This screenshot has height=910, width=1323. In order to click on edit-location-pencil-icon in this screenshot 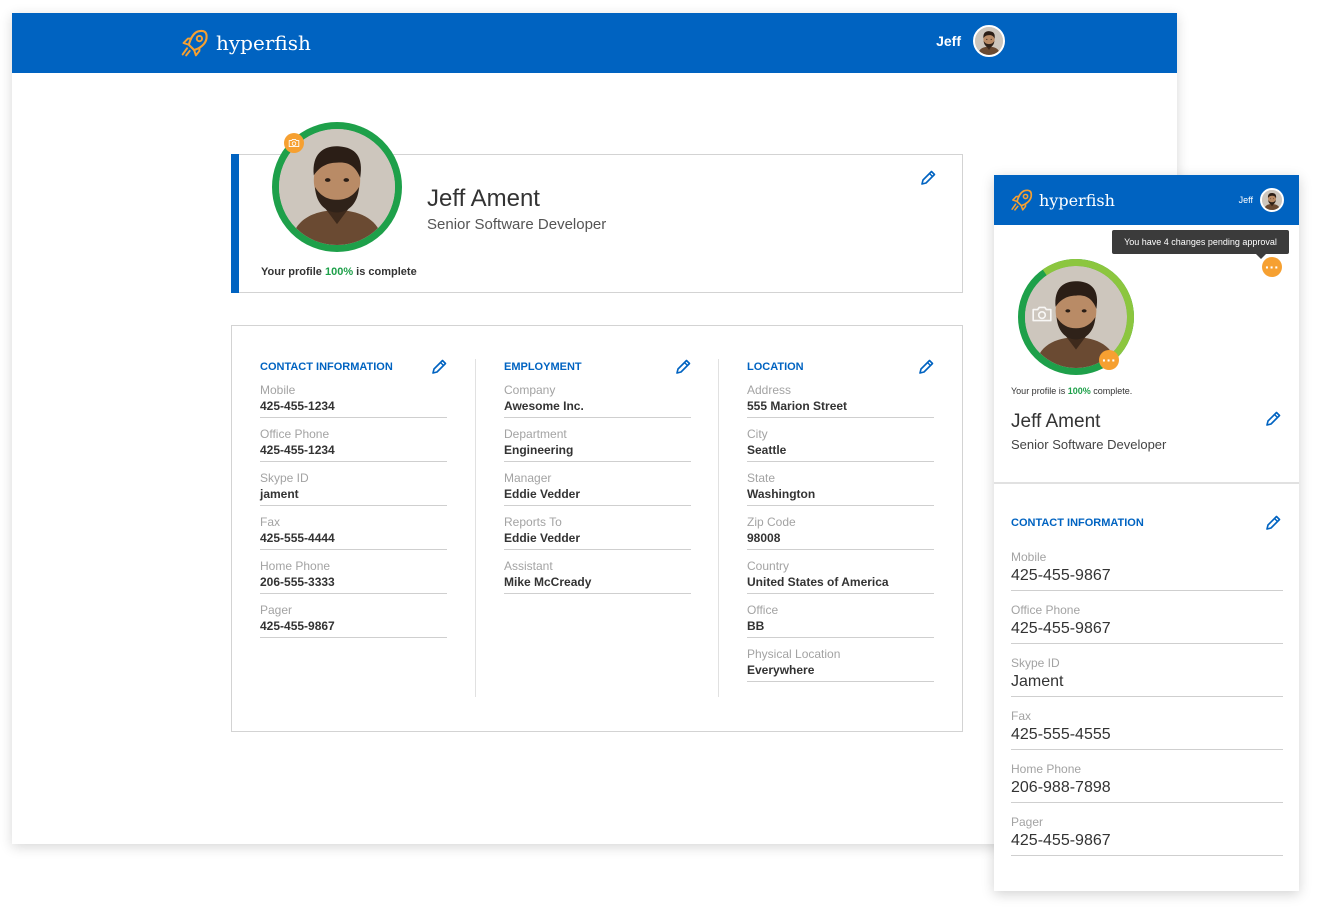, I will do `click(926, 367)`.